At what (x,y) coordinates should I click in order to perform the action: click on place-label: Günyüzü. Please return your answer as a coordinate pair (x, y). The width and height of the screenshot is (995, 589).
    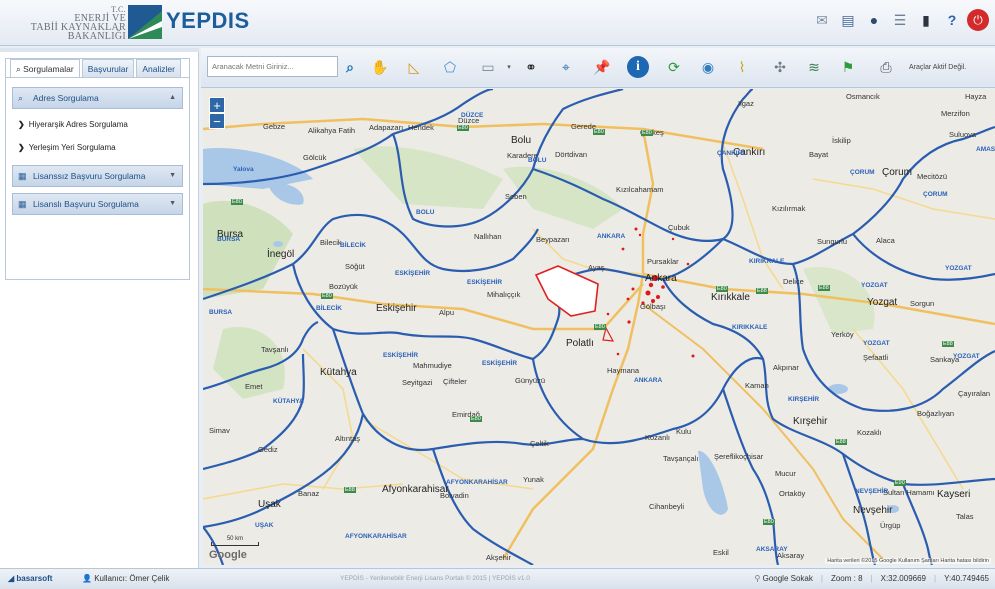
    Looking at the image, I should click on (530, 380).